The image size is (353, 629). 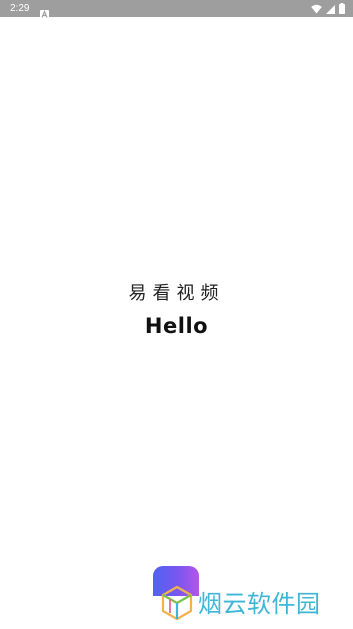 I want to click on battery-icon, so click(x=342, y=9).